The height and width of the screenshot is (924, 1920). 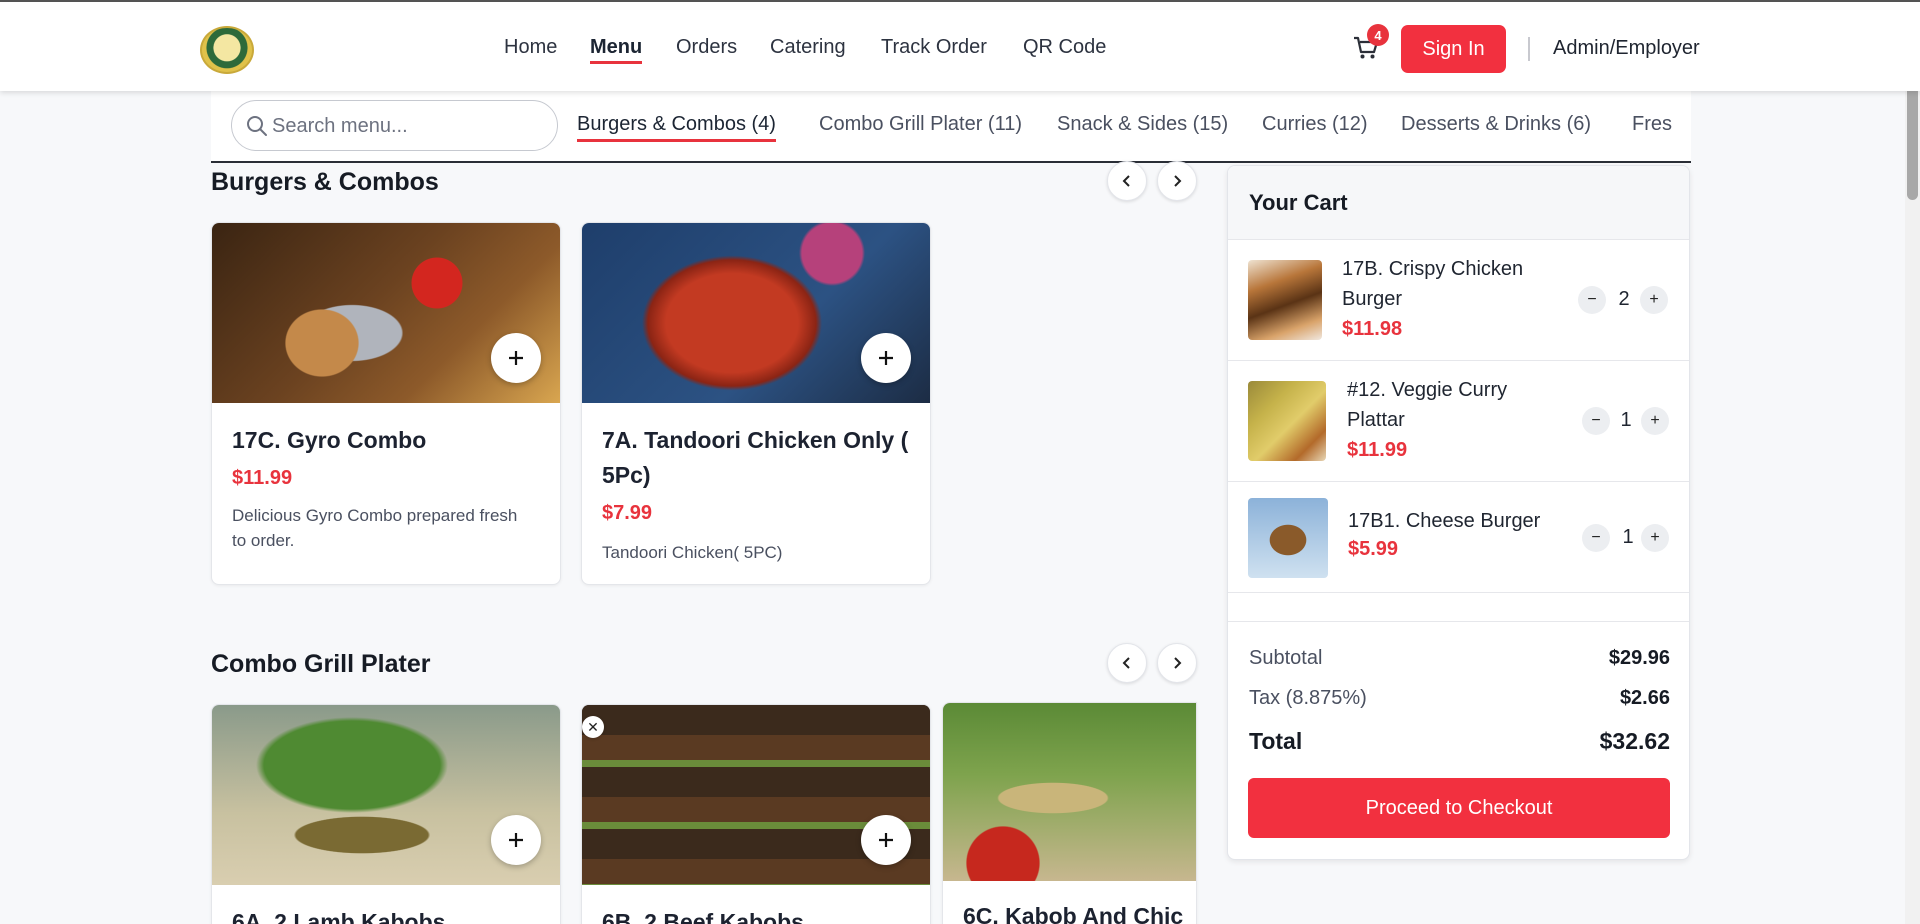 What do you see at coordinates (755, 457) in the screenshot?
I see `menu-item-name: 7A. Tandoori Chicken Only ( 5Pc)` at bounding box center [755, 457].